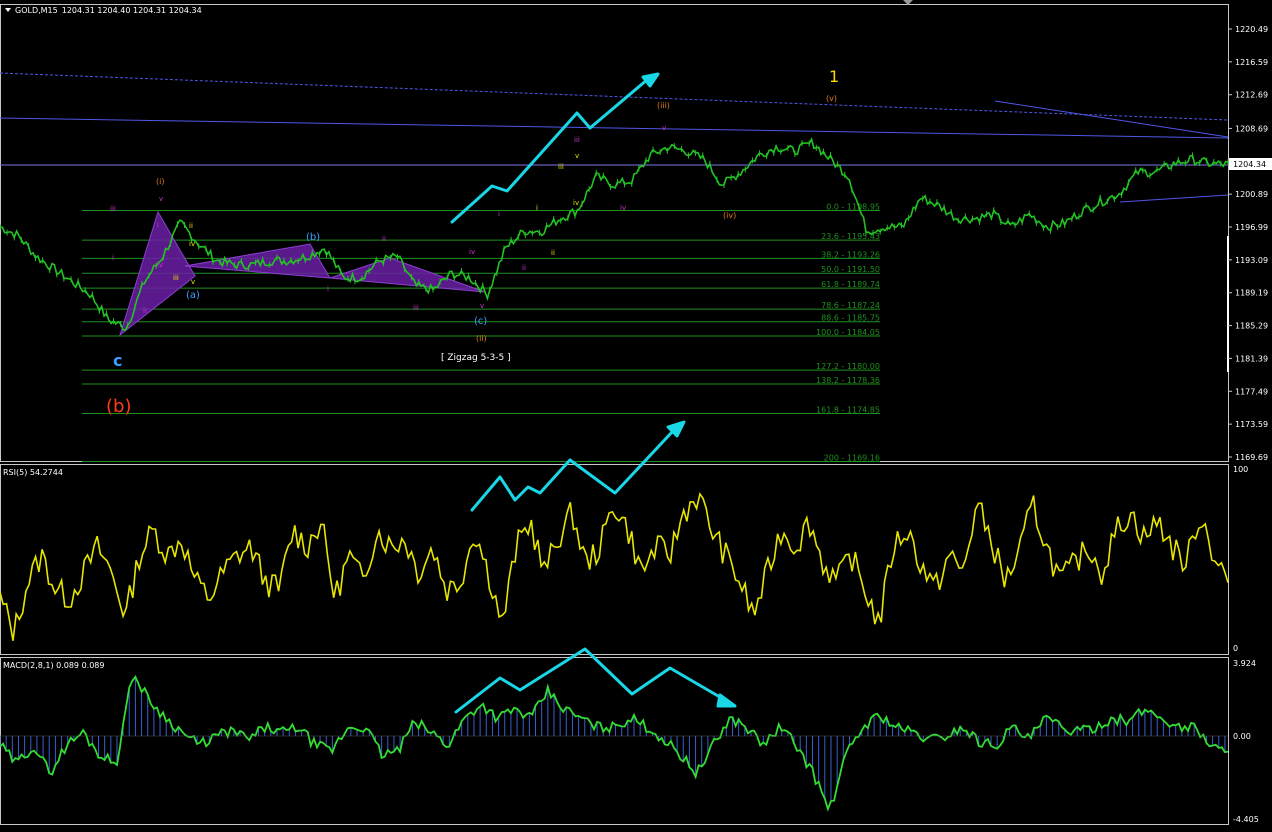 This screenshot has width=1272, height=832. I want to click on price-axis-label: 1189.19, so click(1251, 293).